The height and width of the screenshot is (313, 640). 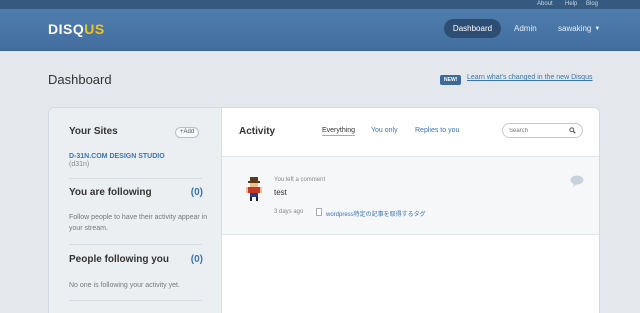 I want to click on nav-dashboard: Dashboard, so click(x=472, y=28).